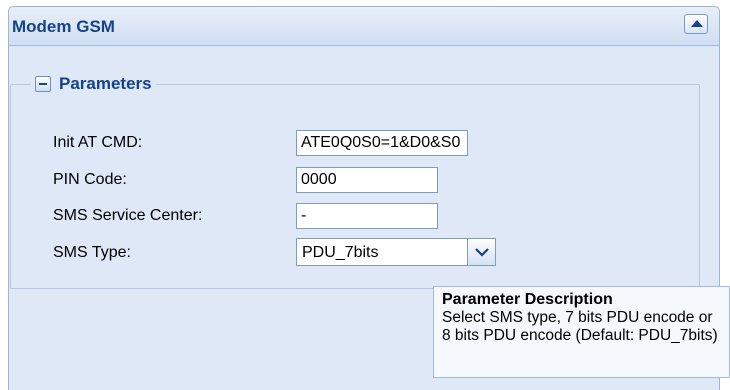  I want to click on triangle-up-icon, so click(697, 23).